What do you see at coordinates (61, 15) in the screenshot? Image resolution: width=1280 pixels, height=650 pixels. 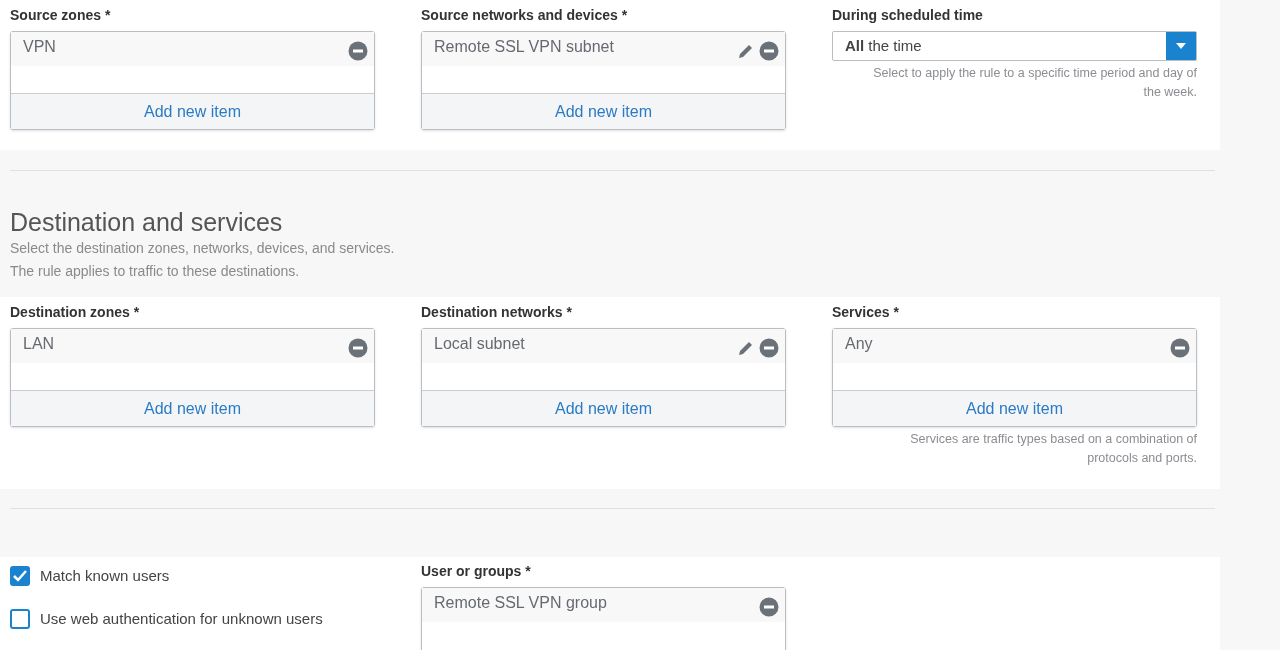 I see `field-label: Source zones *` at bounding box center [61, 15].